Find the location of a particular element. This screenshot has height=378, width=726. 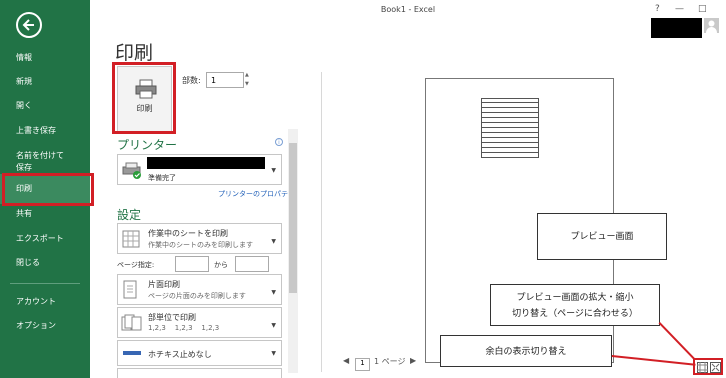

sidebar-item-account: アカウント is located at coordinates (45, 302).